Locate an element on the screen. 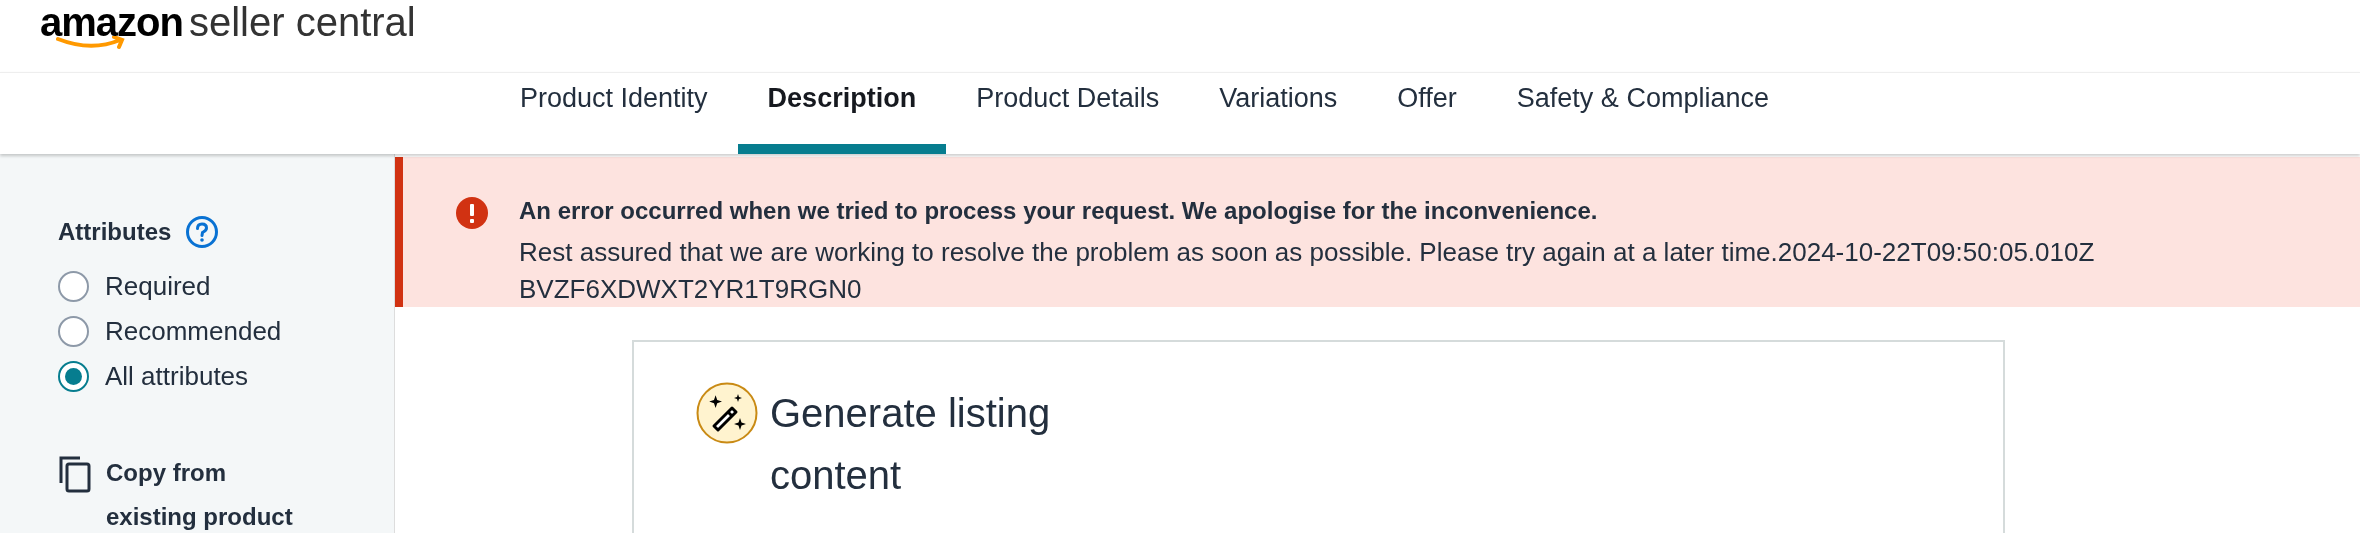 The image size is (2360, 533). tab: Product Identity is located at coordinates (614, 113).